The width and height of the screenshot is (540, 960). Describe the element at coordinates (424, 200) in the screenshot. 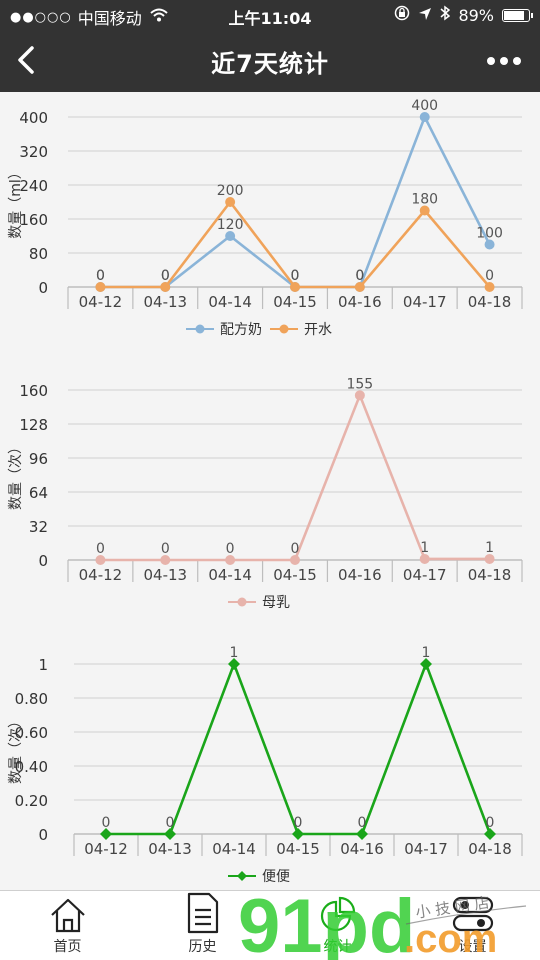

I see `data-label: 180` at that location.